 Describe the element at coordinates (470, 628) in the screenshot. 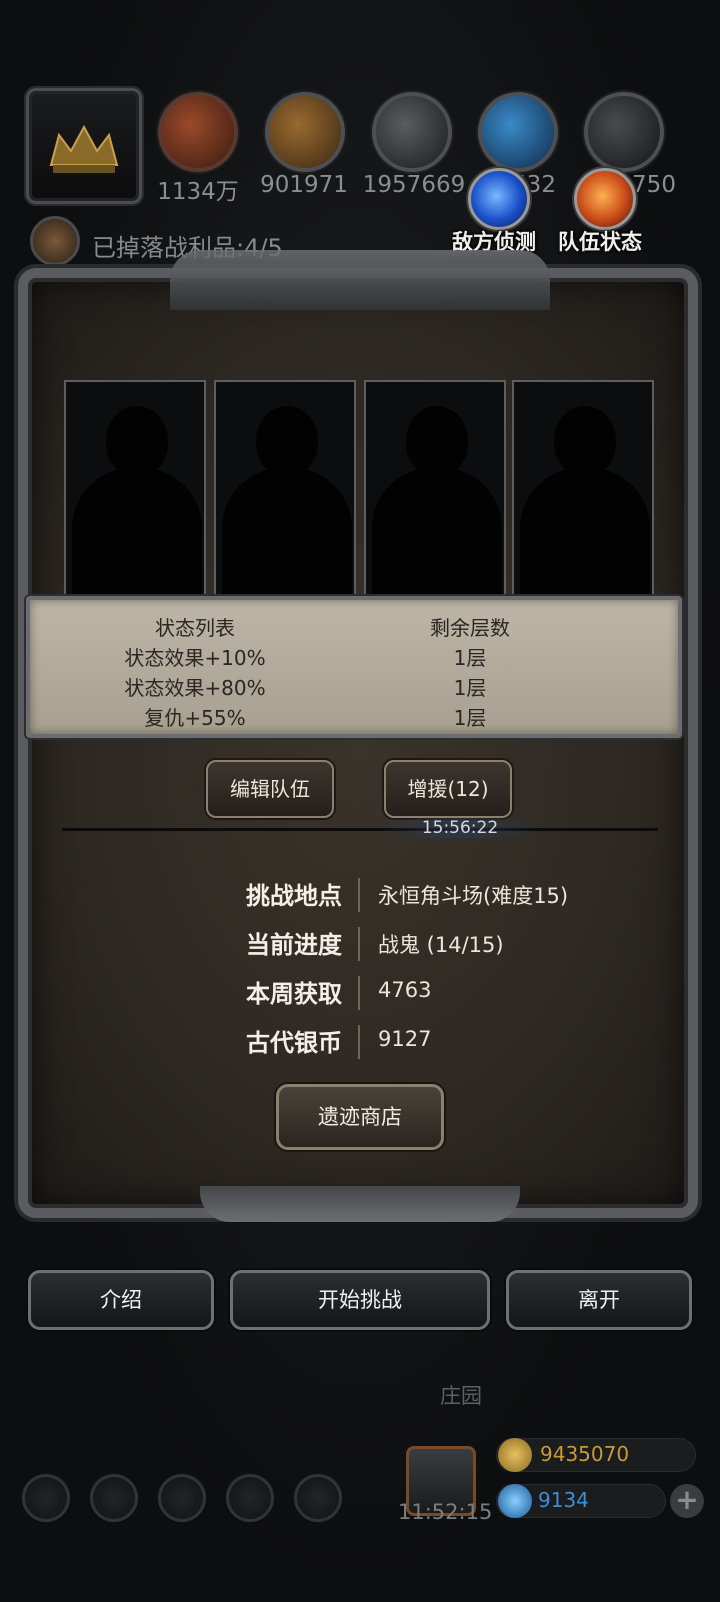

I see `status-header-layers: 剩余层数` at that location.